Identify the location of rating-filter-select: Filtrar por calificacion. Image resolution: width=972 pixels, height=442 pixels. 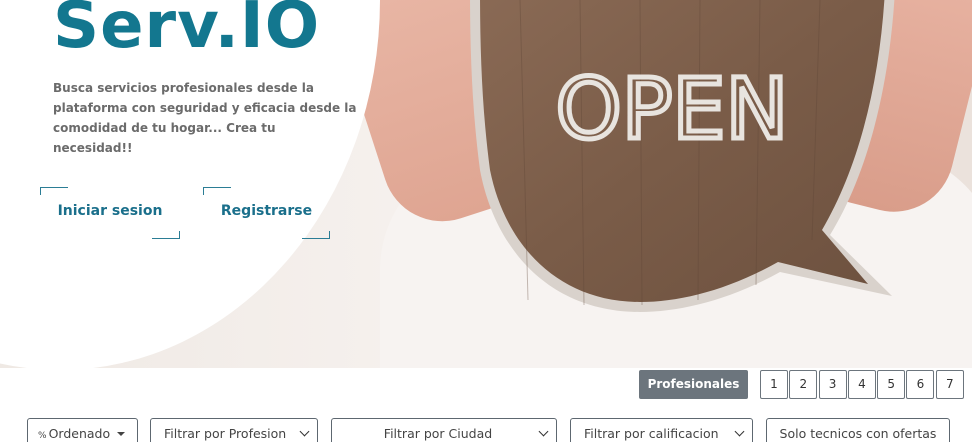
(661, 430).